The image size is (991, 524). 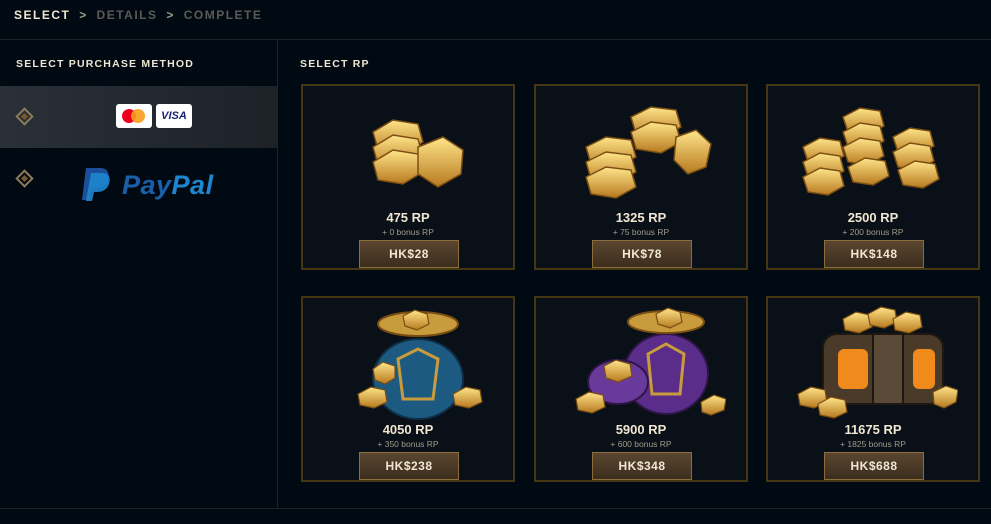 What do you see at coordinates (495, 508) in the screenshot?
I see `bottom-divider` at bounding box center [495, 508].